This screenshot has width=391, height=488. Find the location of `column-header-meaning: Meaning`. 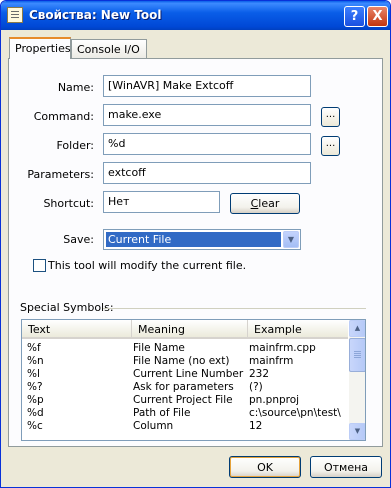

column-header-meaning: Meaning is located at coordinates (190, 328).